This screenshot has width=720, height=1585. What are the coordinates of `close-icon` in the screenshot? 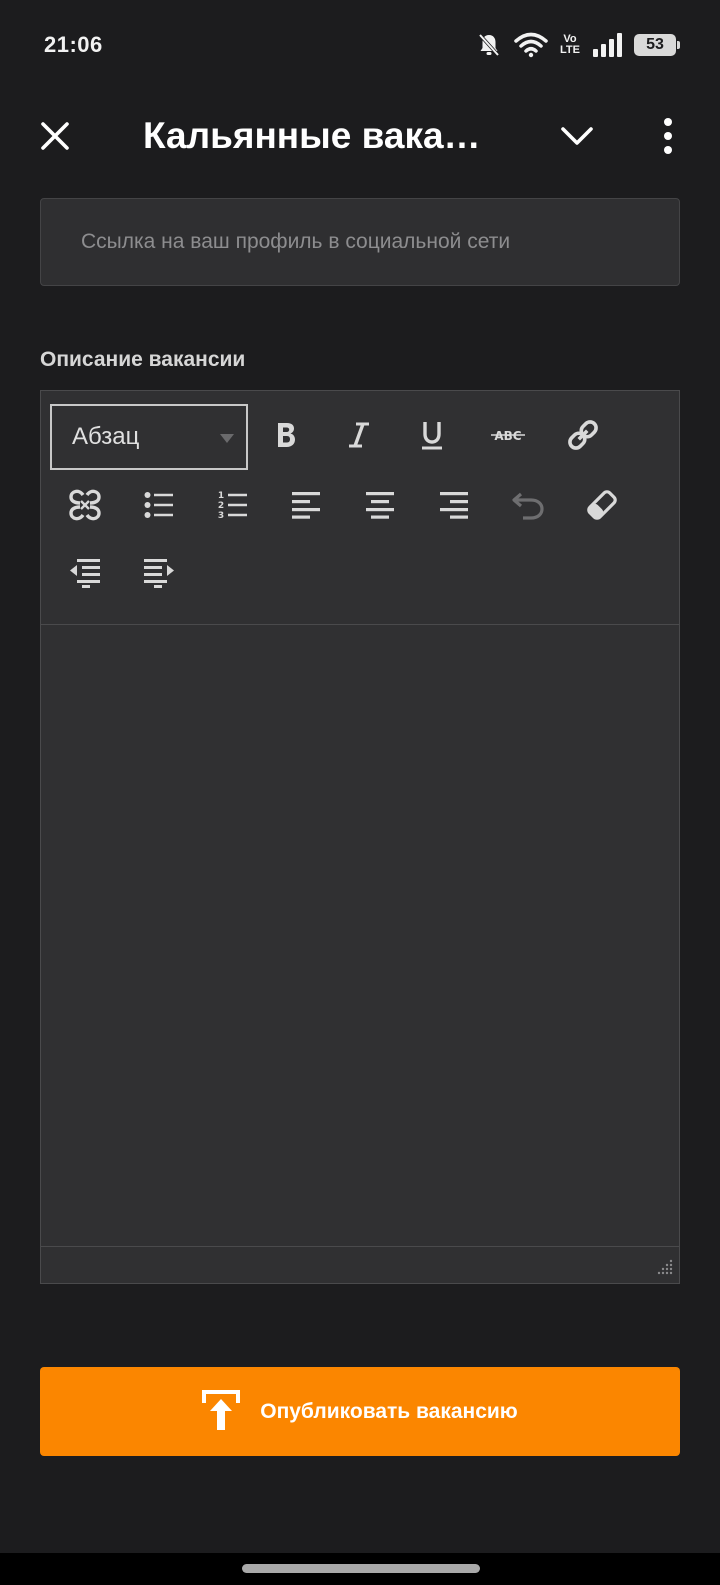 It's located at (55, 136).